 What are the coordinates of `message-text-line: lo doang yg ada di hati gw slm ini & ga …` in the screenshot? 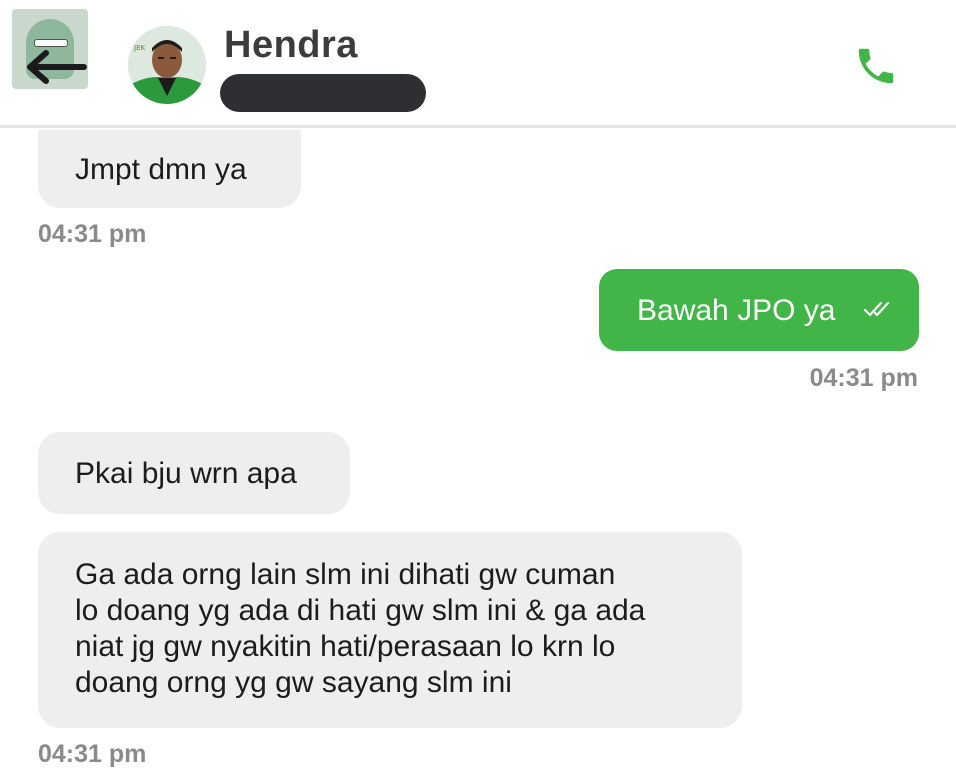 It's located at (360, 610).